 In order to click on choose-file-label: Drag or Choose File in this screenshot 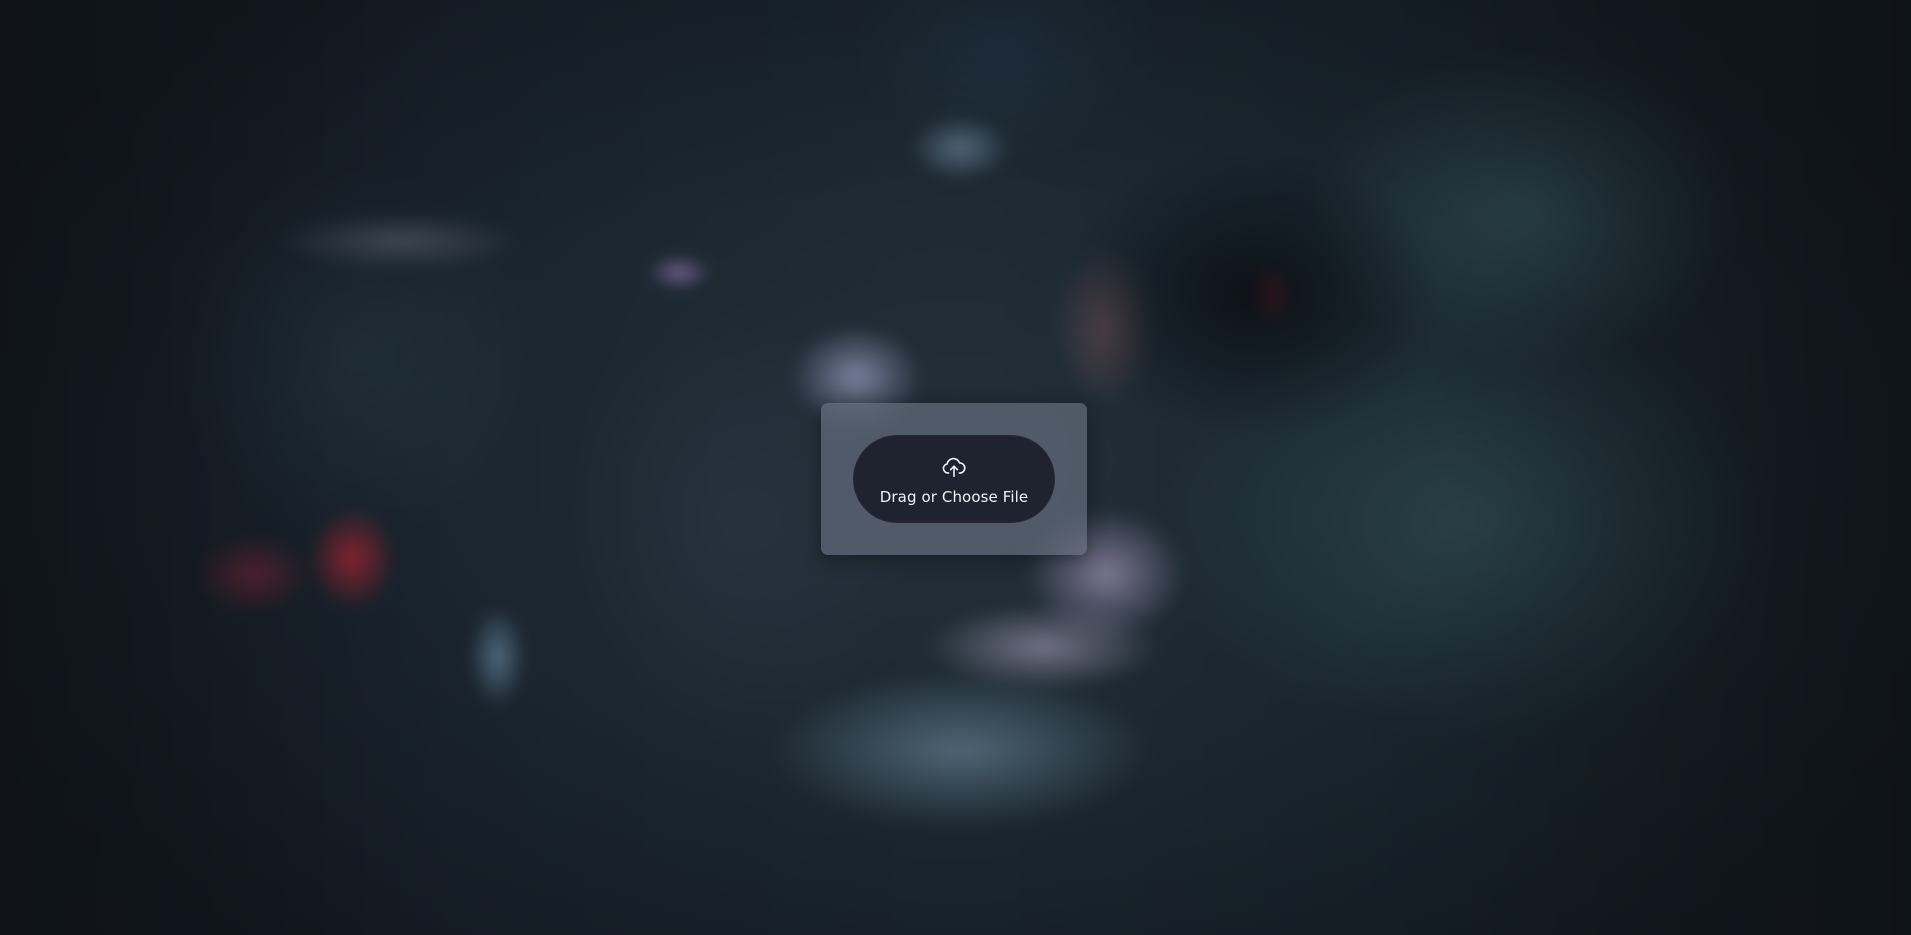, I will do `click(954, 497)`.